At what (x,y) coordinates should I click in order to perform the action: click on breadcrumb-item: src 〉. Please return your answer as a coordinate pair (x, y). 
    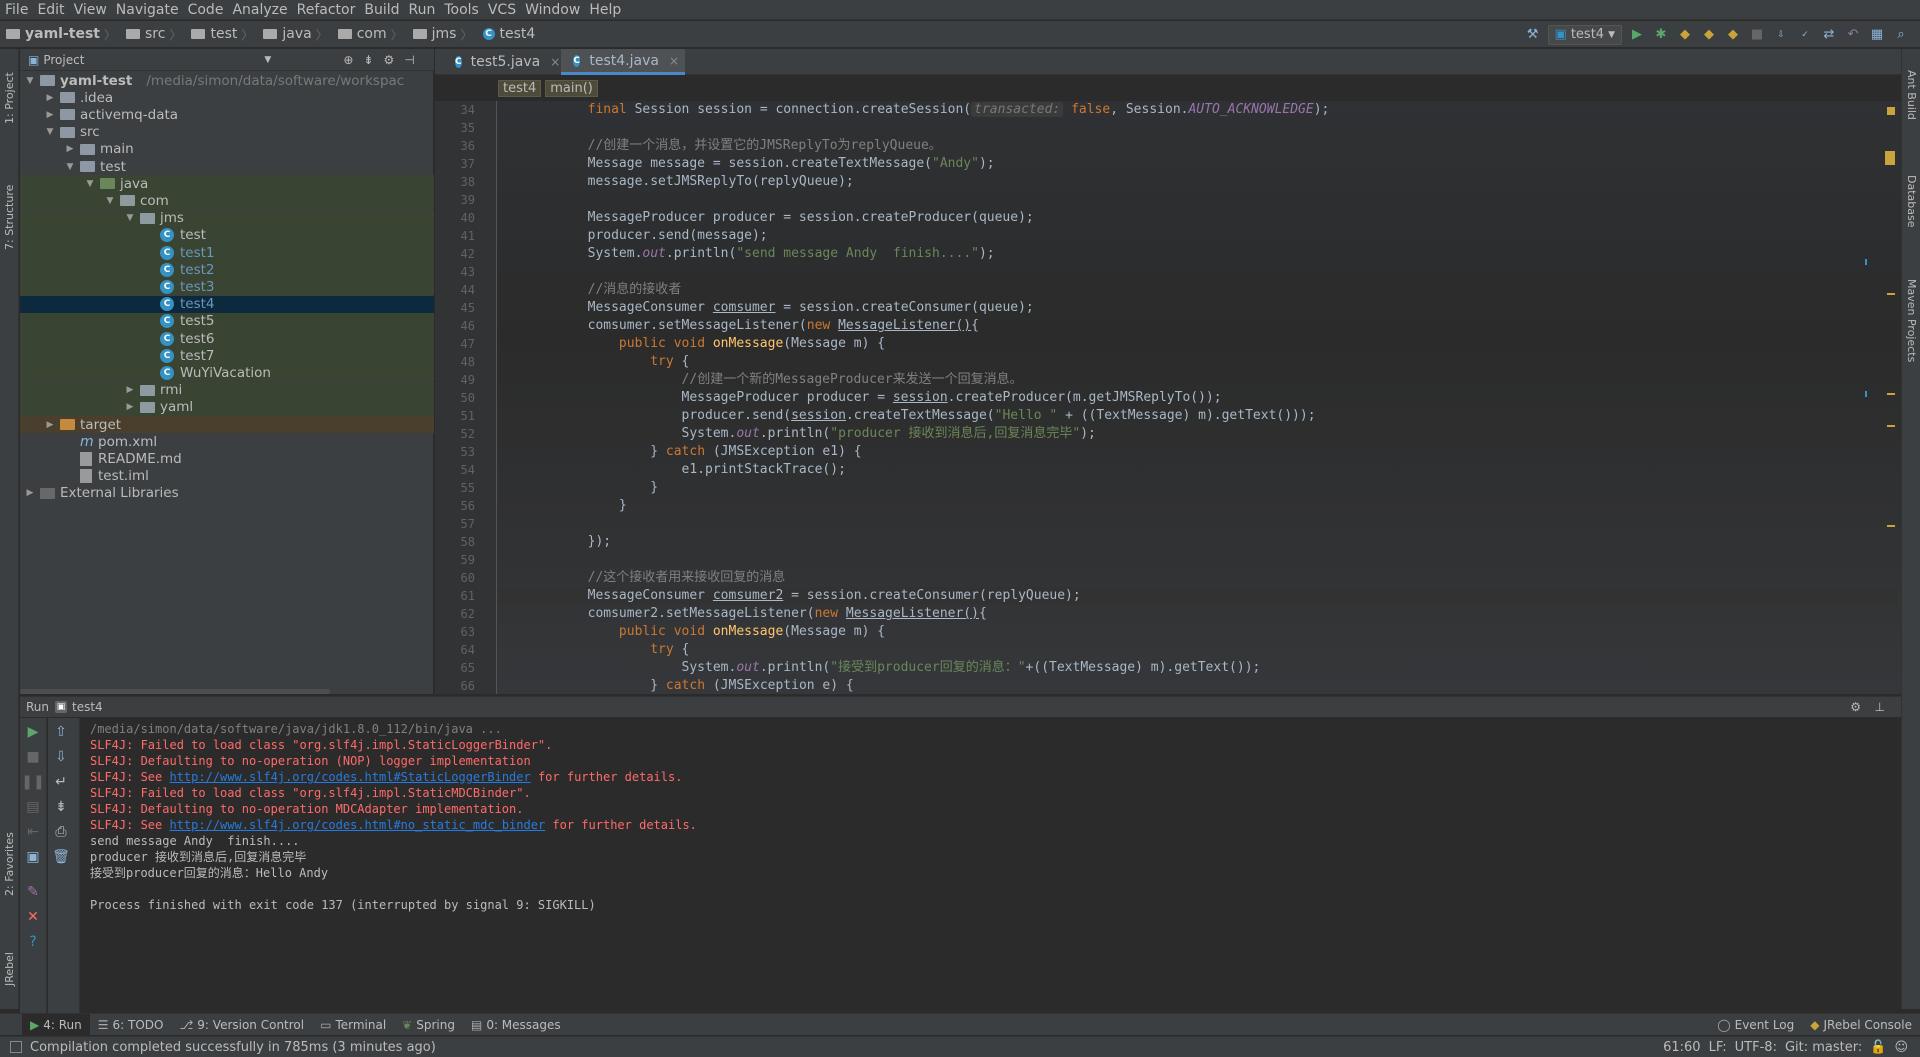
    Looking at the image, I should click on (150, 34).